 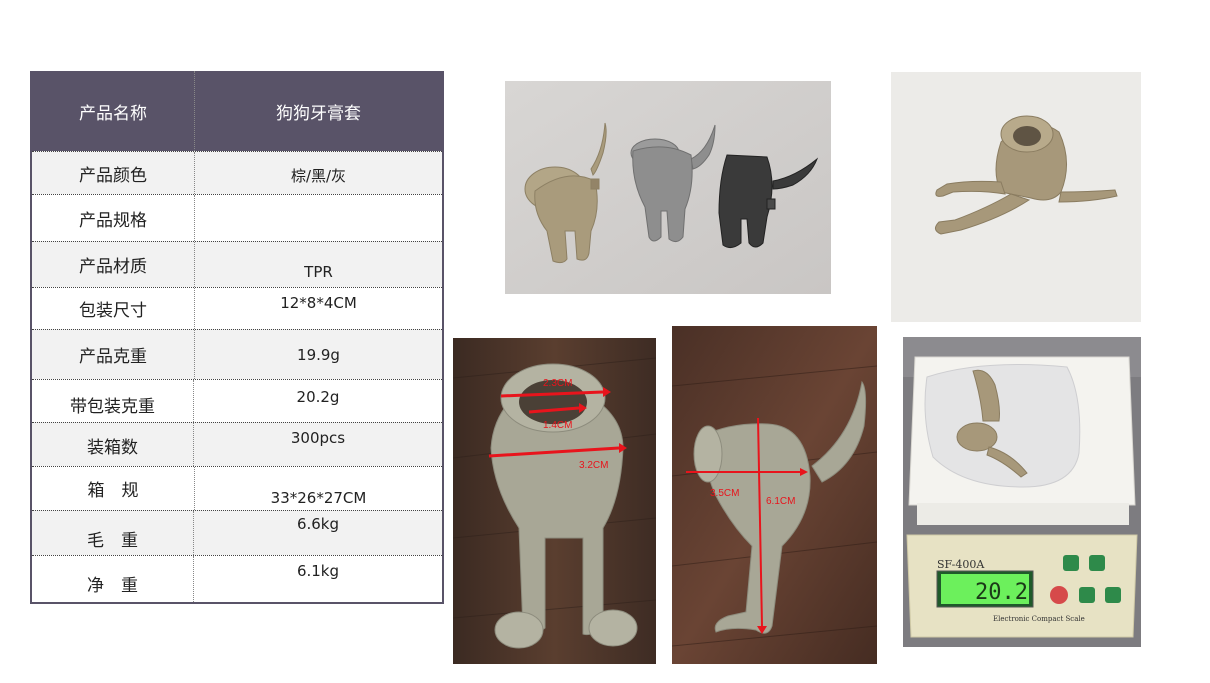 I want to click on table-row: 箱 规 33*26*27CM, so click(x=237, y=488).